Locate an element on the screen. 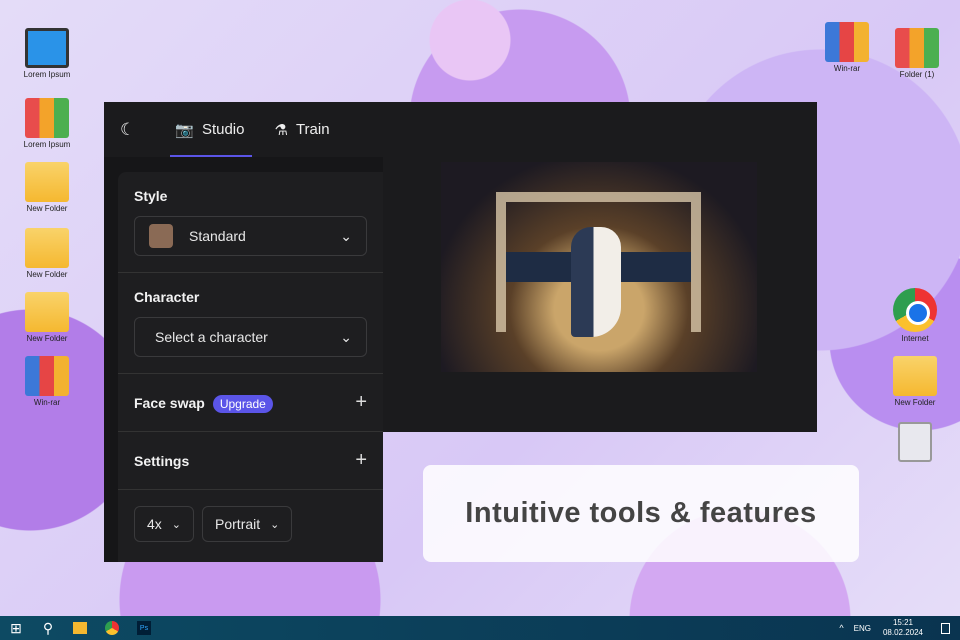 This screenshot has height=640, width=960. character-label: Character is located at coordinates (167, 297).